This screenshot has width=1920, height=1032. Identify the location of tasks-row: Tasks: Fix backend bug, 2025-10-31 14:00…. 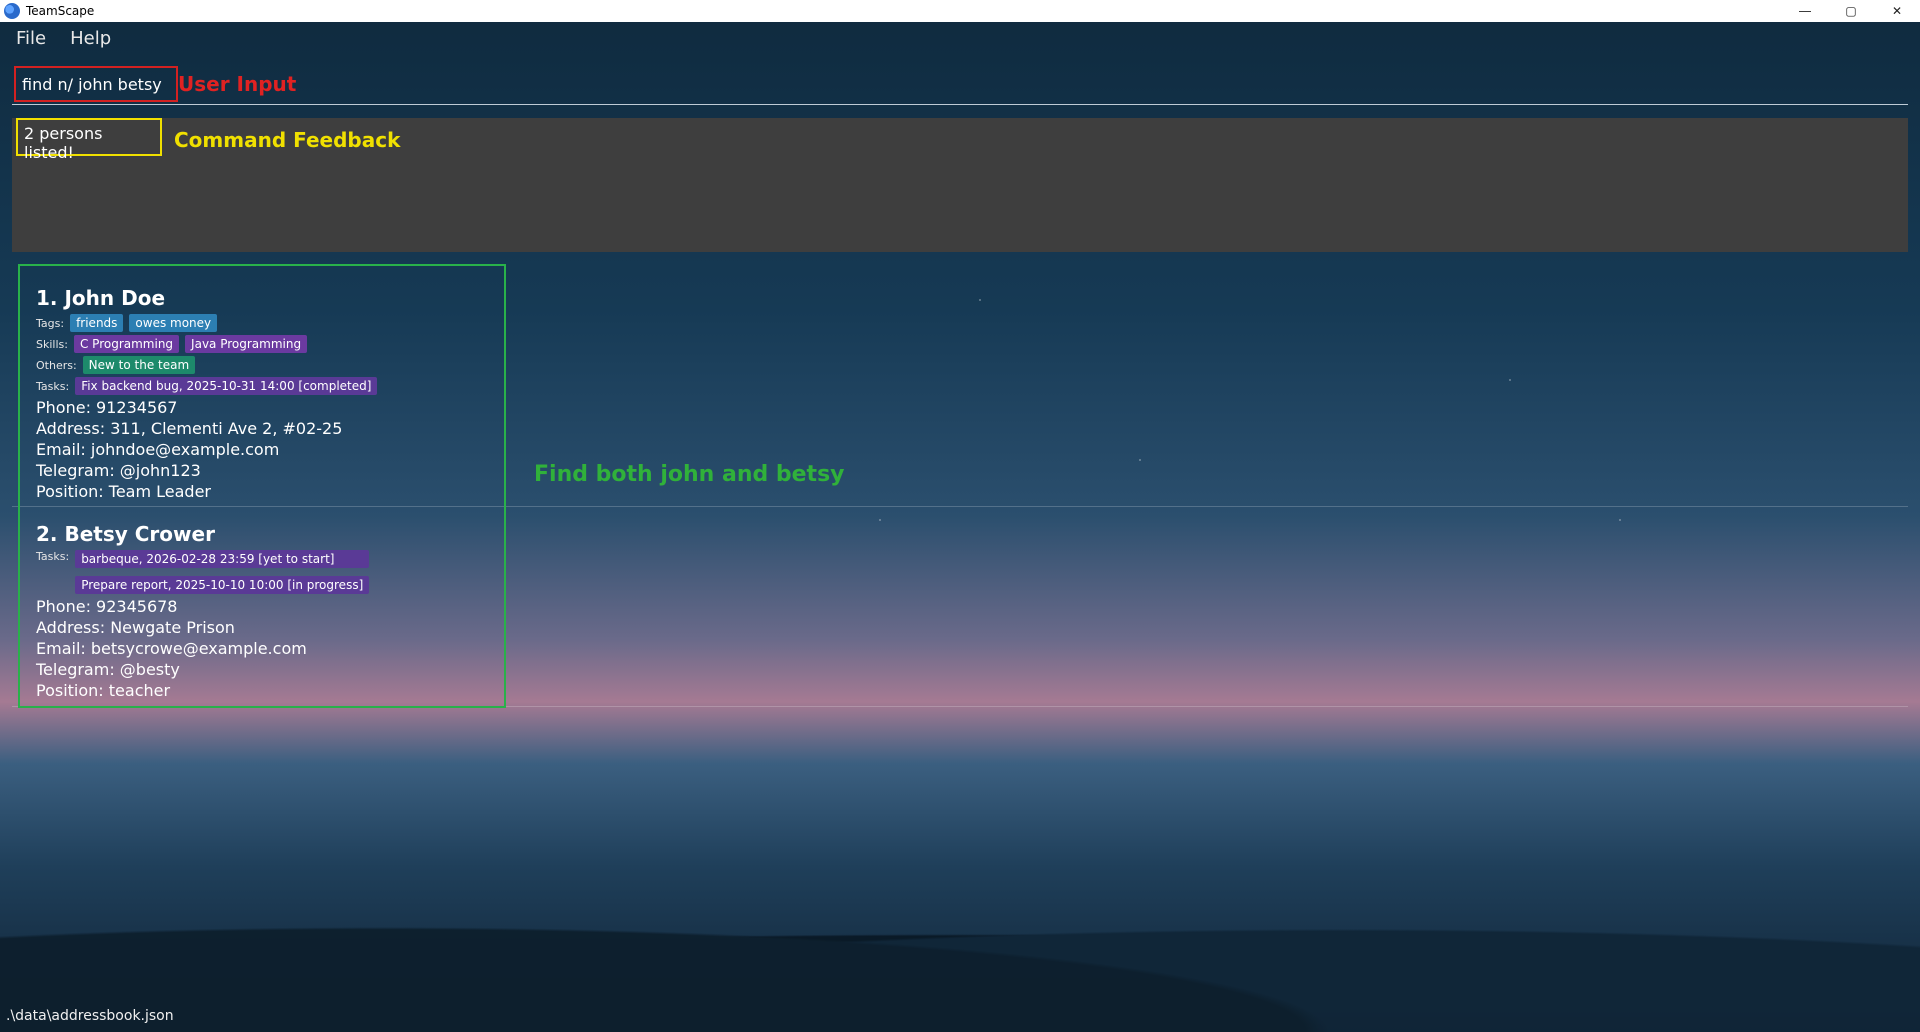
(266, 386).